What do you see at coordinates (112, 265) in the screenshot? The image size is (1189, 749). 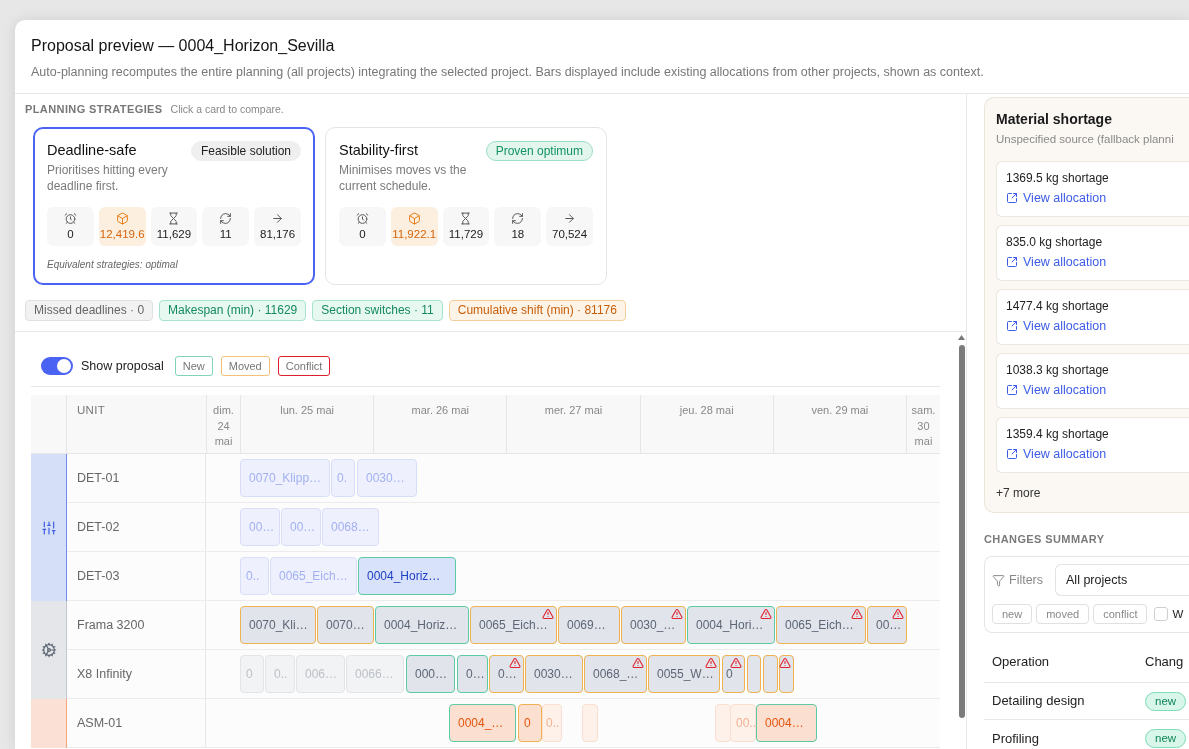 I see `strategy-note: Equivalent strategies: optimal` at bounding box center [112, 265].